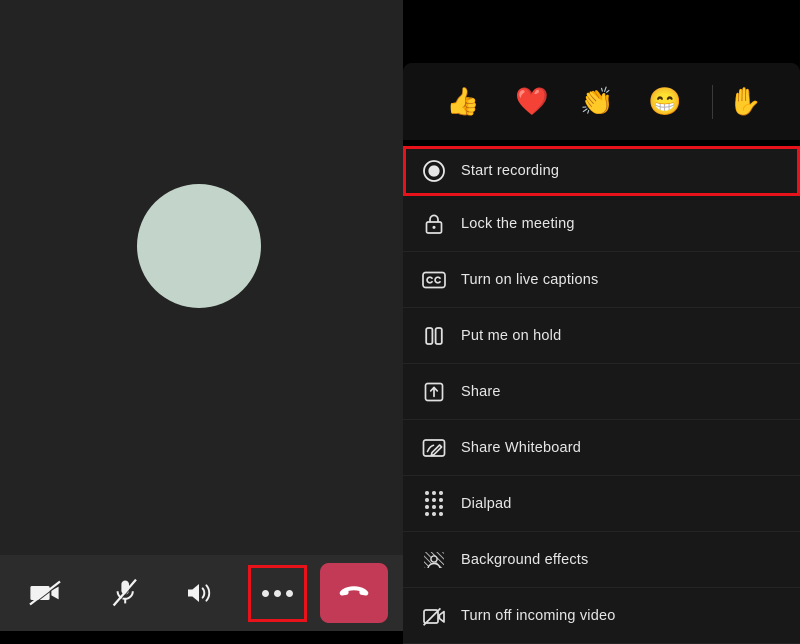 The image size is (800, 644). Describe the element at coordinates (601, 504) in the screenshot. I see `menu-item-dialpad: Dialpad` at that location.